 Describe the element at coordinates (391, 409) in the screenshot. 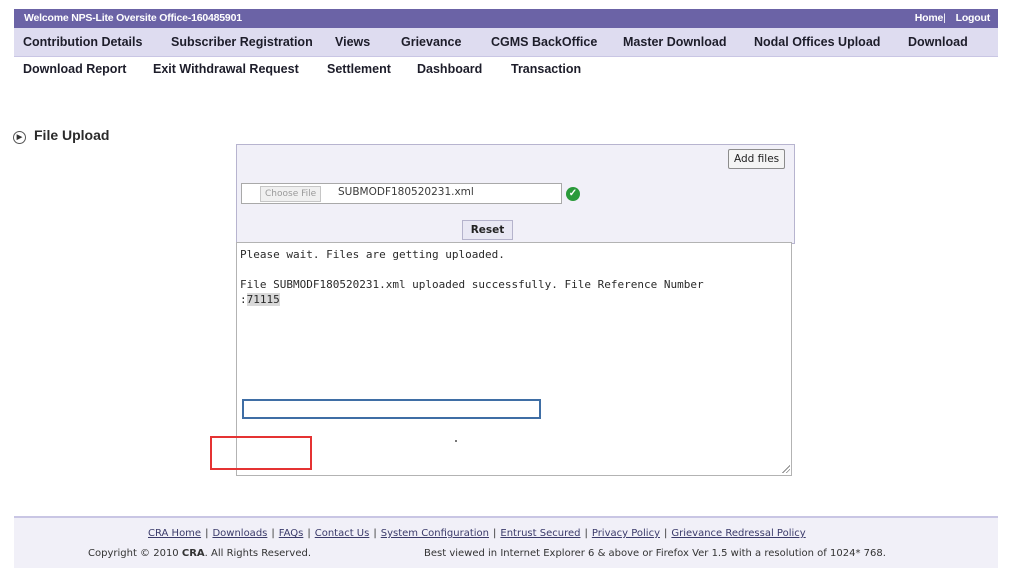

I see `highlight-box-blue` at that location.